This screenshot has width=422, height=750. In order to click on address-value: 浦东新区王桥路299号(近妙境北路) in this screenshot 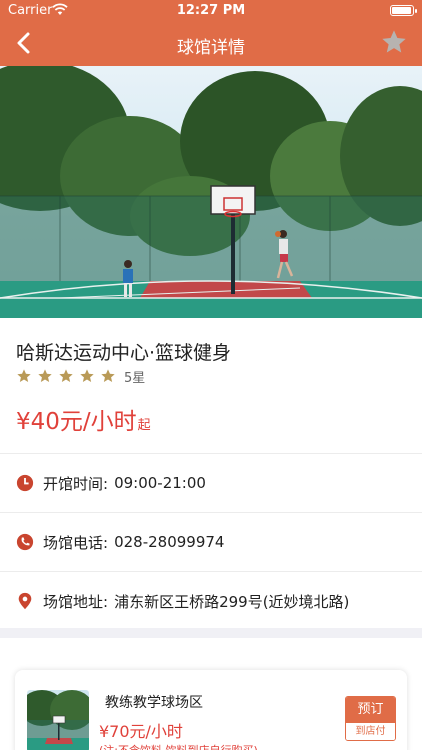, I will do `click(232, 601)`.